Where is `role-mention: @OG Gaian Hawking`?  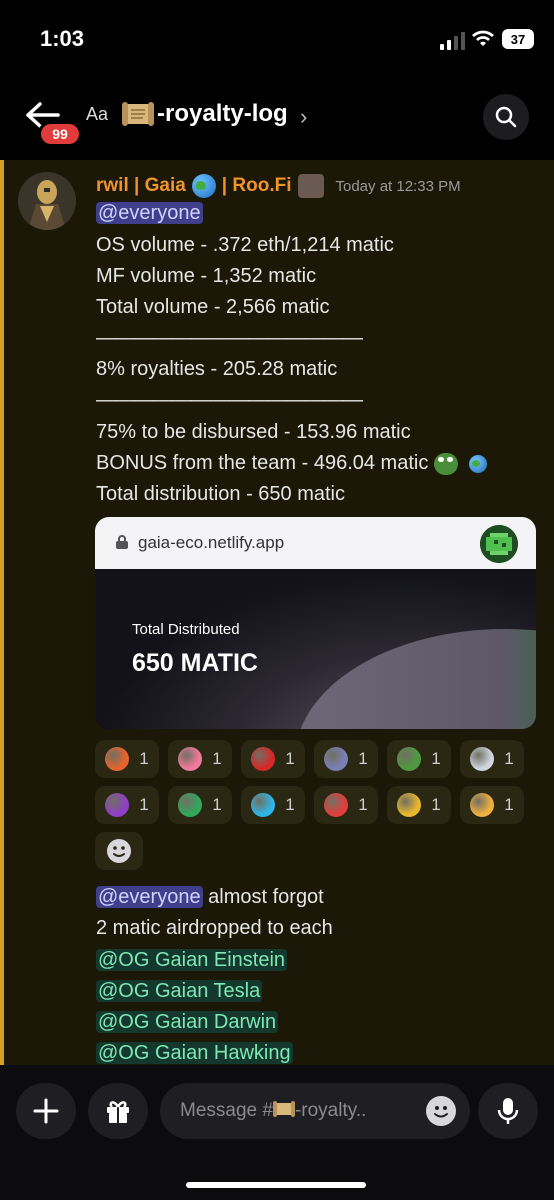
role-mention: @OG Gaian Hawking is located at coordinates (194, 1053).